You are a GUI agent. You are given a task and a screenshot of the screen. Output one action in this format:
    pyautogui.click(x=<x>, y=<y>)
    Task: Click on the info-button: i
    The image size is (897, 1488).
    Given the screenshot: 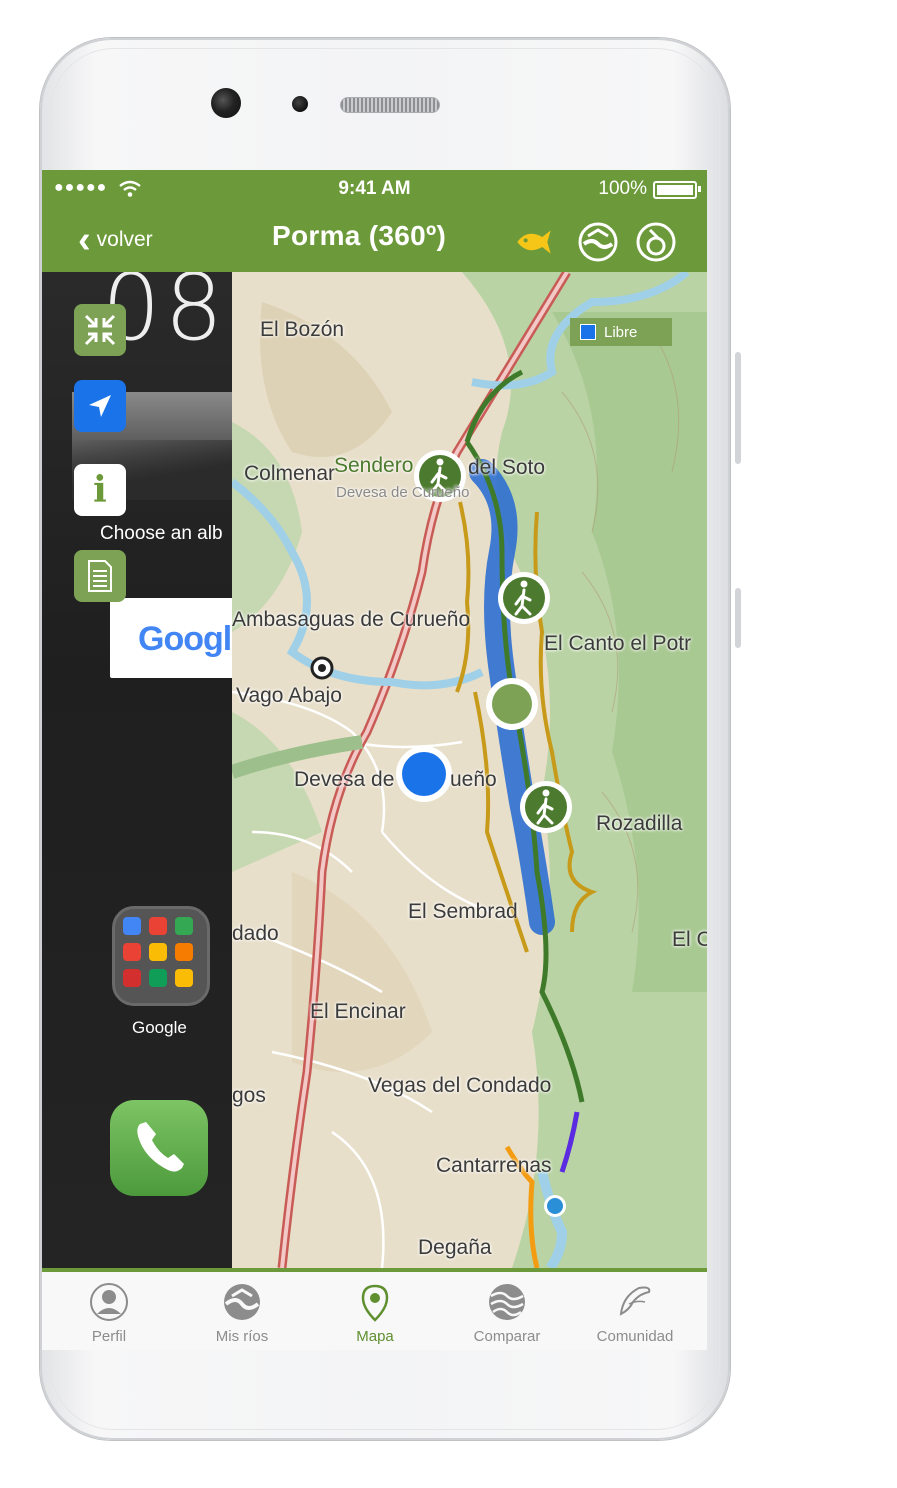 What is the action you would take?
    pyautogui.click(x=100, y=490)
    